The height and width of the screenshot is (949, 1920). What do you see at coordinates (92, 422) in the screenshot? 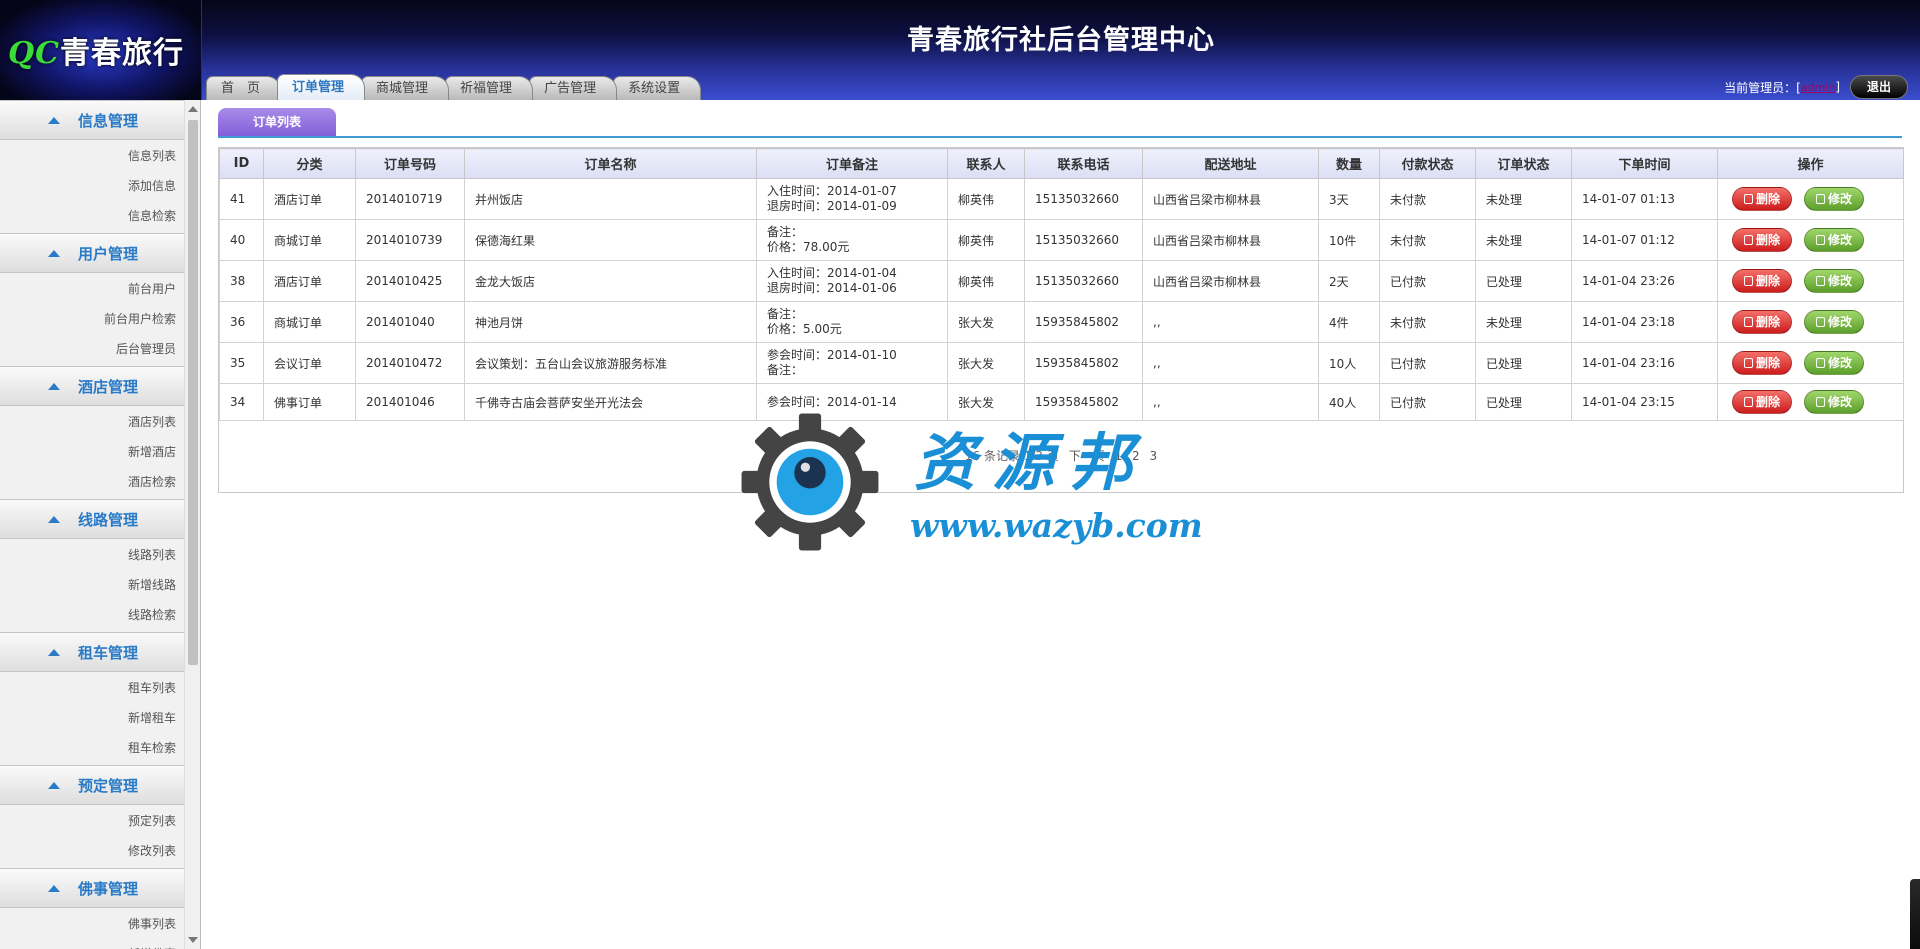
I see `sidebar-item: 酒店列表` at bounding box center [92, 422].